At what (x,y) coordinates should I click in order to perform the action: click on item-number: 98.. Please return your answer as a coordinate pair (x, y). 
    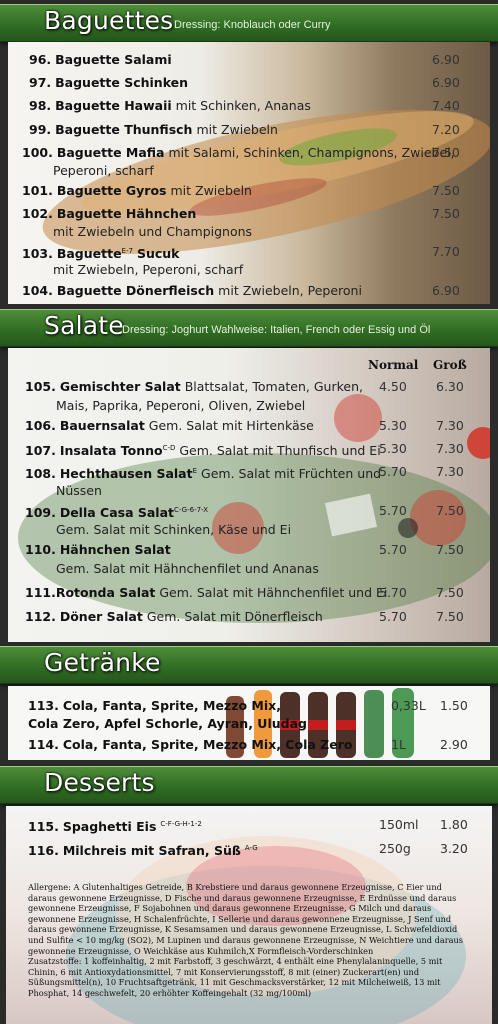
    Looking at the image, I should click on (40, 105).